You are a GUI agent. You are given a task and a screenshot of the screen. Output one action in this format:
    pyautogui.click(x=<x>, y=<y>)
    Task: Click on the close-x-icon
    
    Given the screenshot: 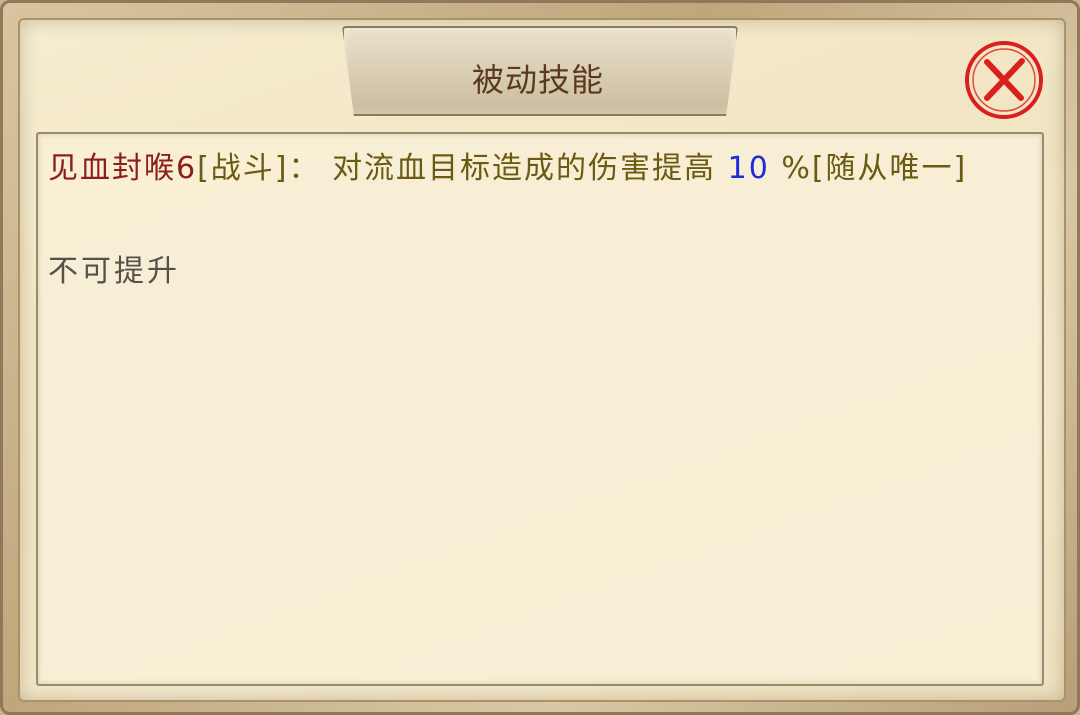 What is the action you would take?
    pyautogui.click(x=1004, y=80)
    